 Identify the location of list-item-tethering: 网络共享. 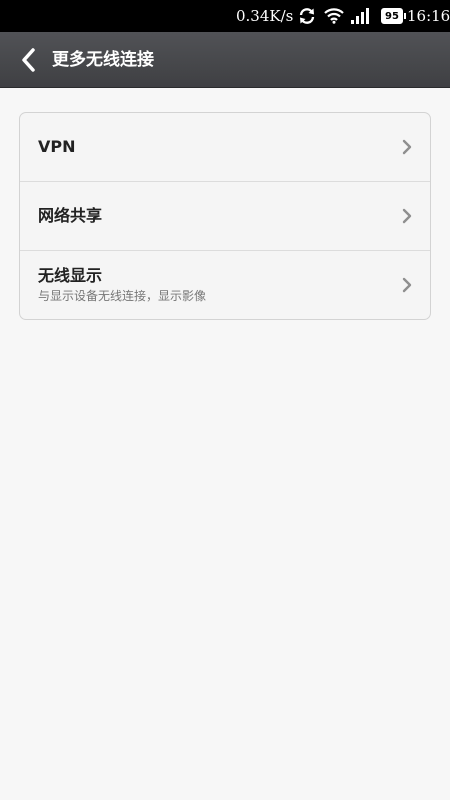
(225, 216).